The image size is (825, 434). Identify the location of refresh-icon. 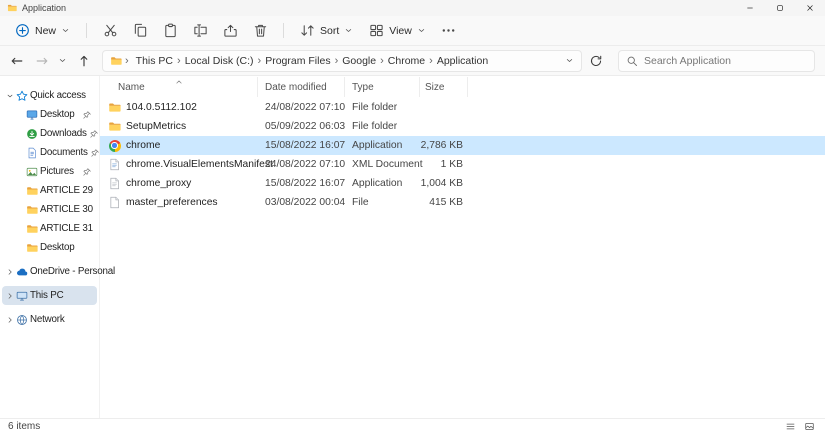
(596, 61).